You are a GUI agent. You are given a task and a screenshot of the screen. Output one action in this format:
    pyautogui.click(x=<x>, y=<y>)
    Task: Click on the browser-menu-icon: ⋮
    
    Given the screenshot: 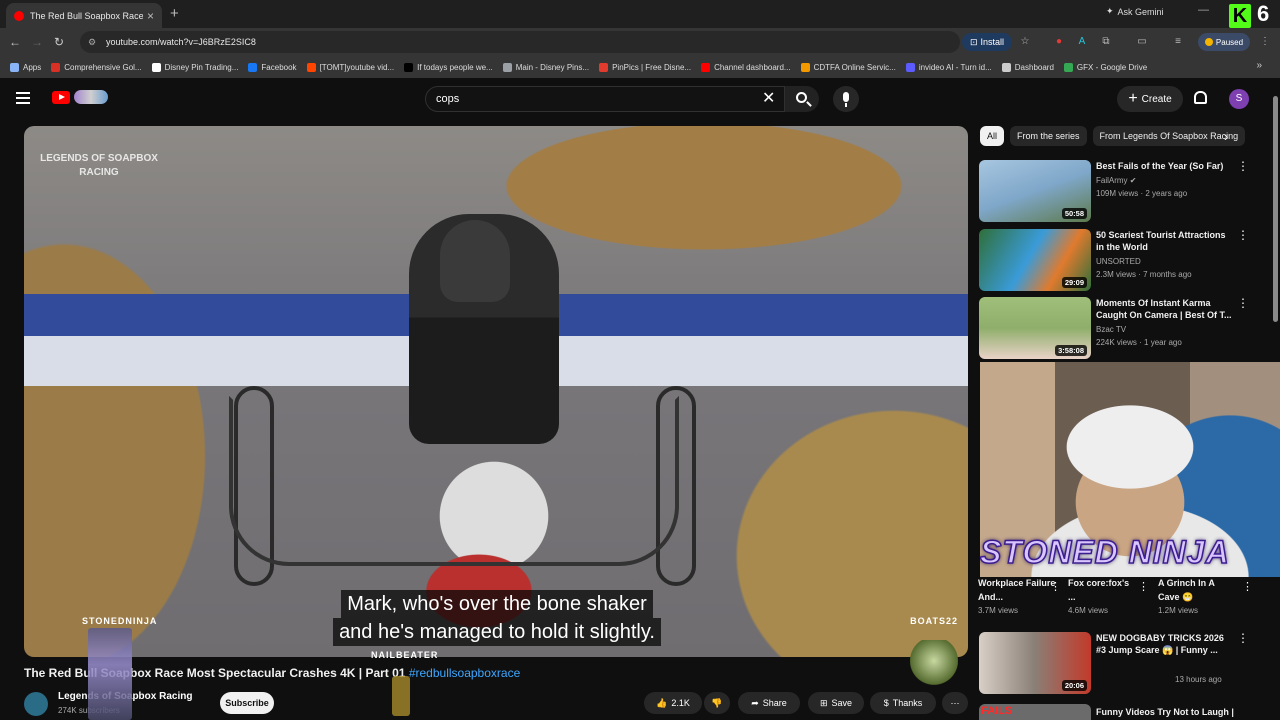 What is the action you would take?
    pyautogui.click(x=1265, y=42)
    